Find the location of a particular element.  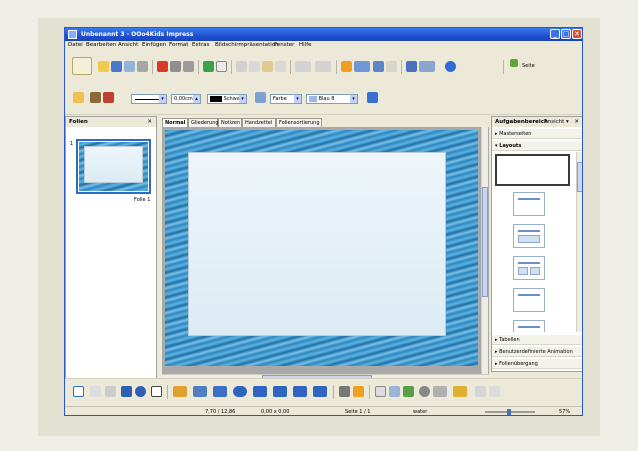

text-tool-icon is located at coordinates (156, 391).